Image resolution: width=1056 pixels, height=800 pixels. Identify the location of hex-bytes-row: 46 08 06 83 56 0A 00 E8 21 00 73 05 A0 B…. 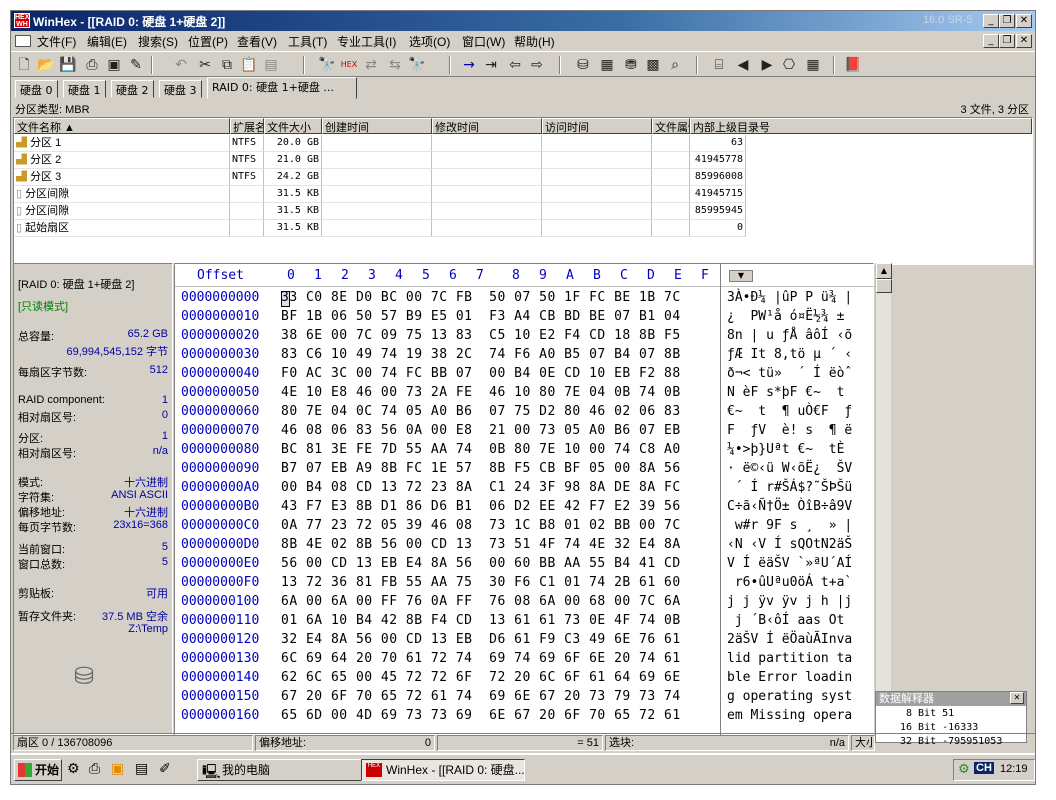
(481, 430).